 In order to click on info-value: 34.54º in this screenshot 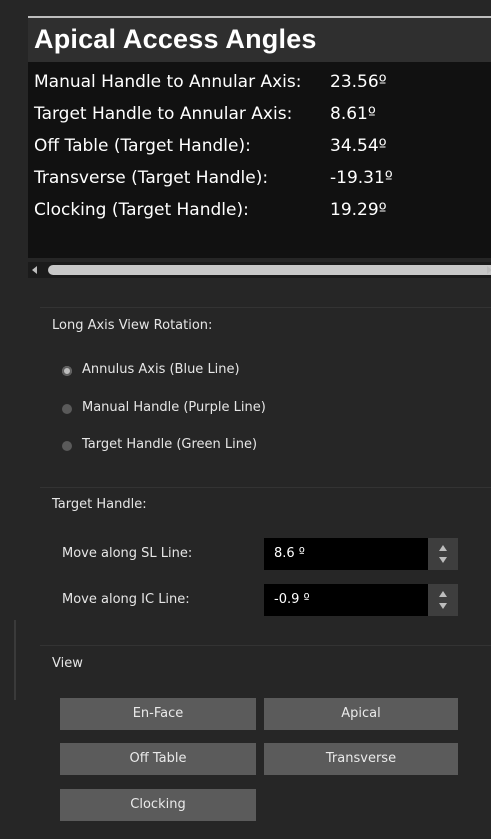, I will do `click(358, 146)`.